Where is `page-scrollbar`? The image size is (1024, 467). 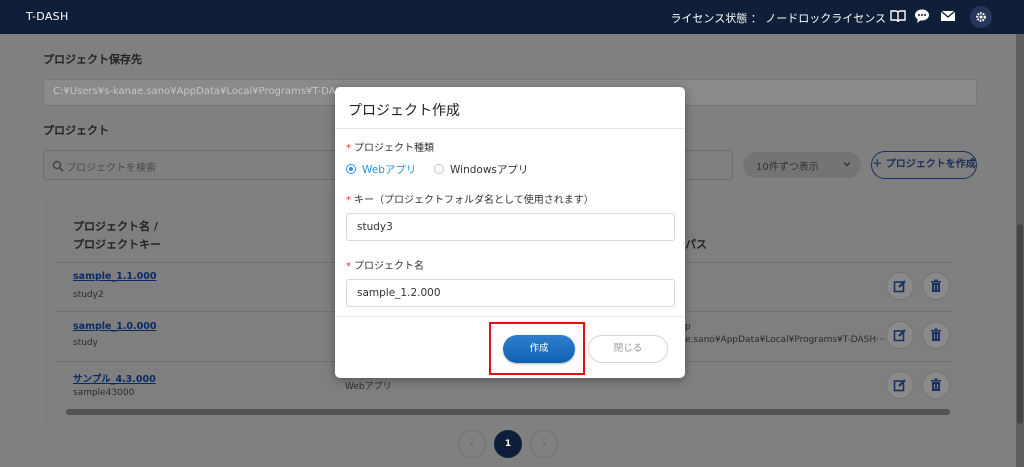
page-scrollbar is located at coordinates (1020, 250).